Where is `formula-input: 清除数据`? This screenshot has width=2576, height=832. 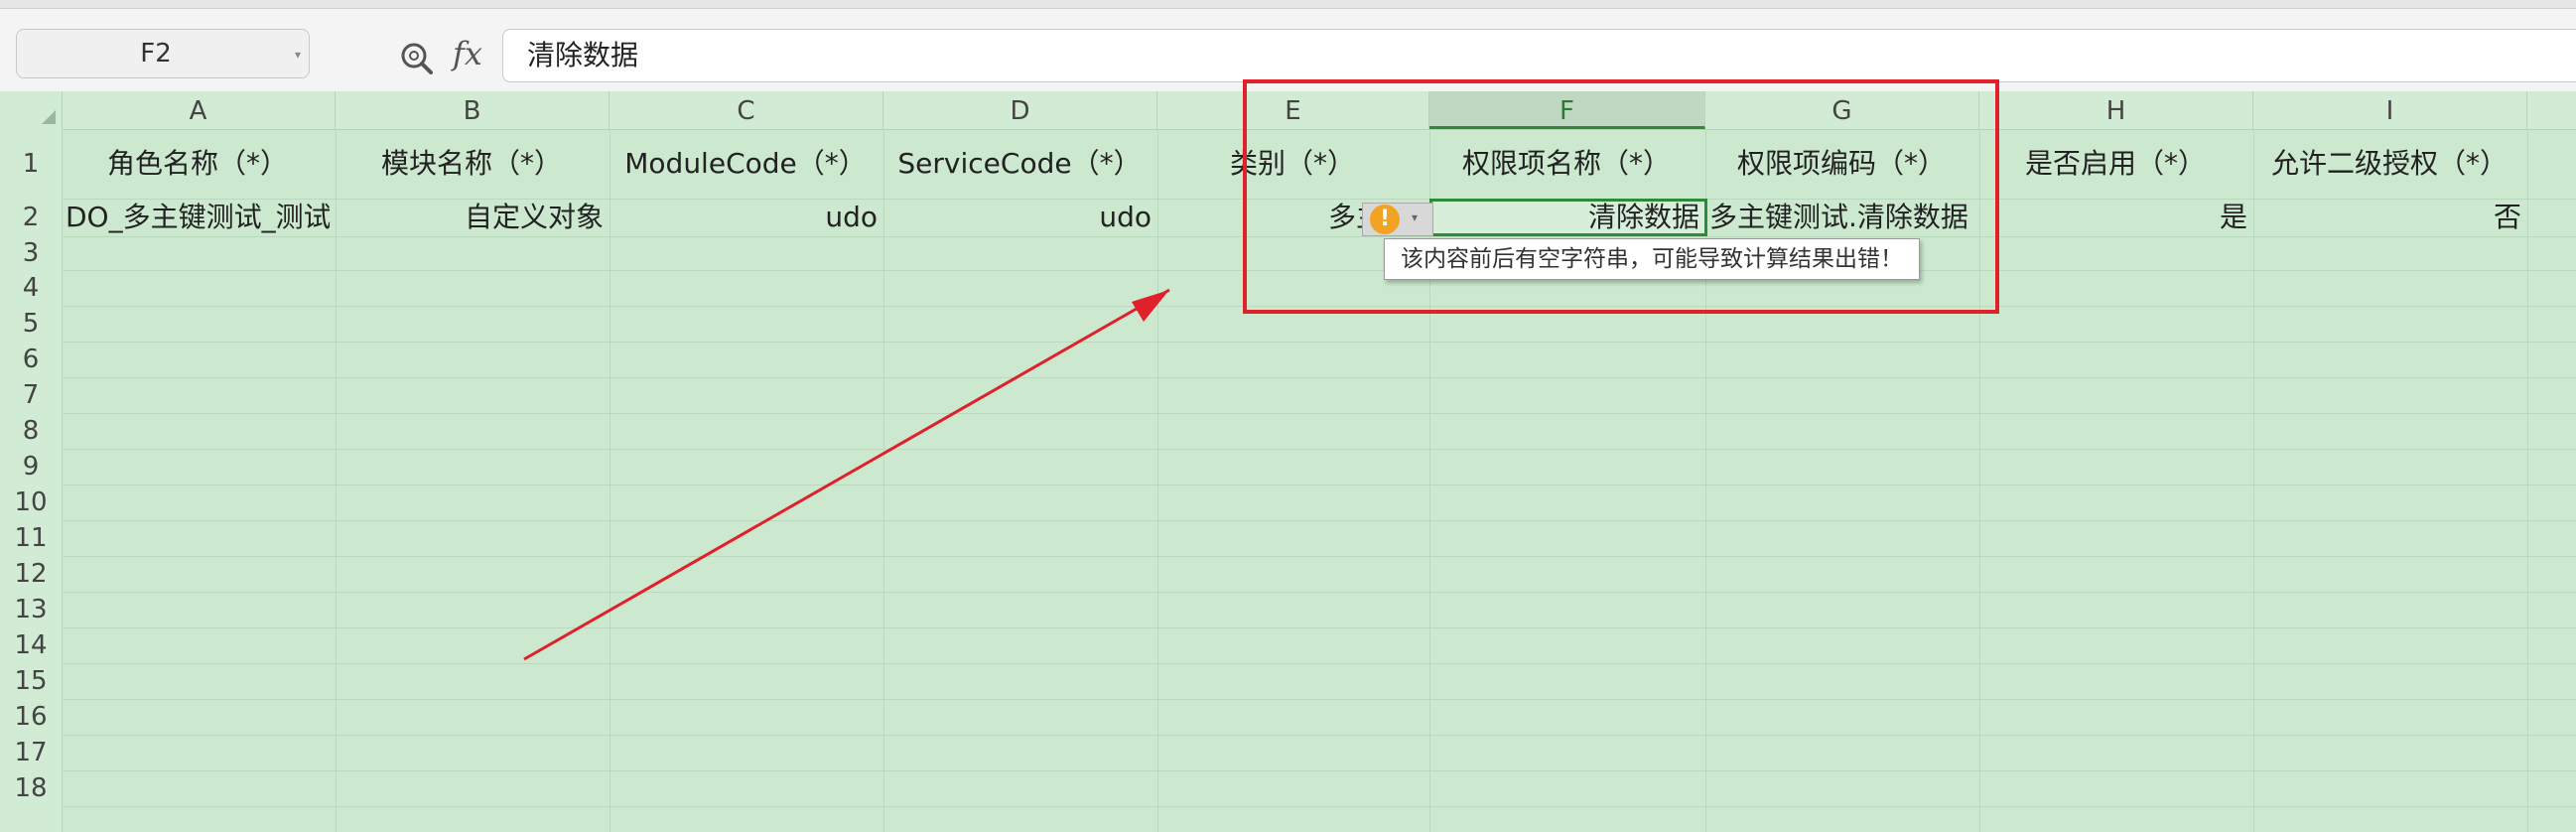
formula-input: 清除数据 is located at coordinates (1539, 55).